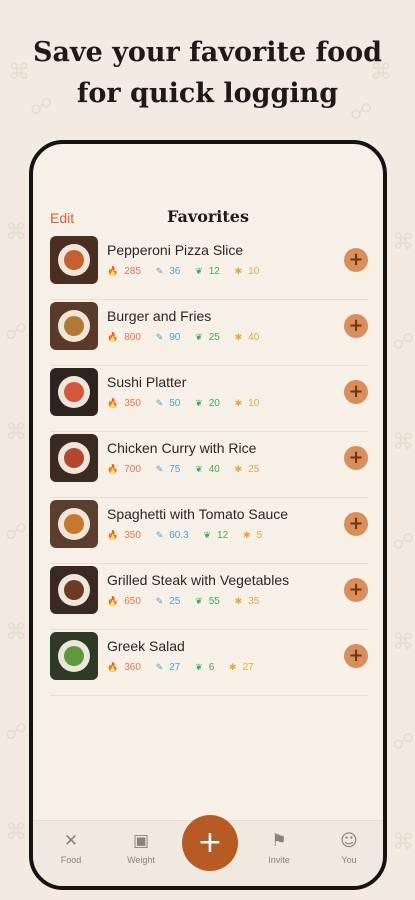 This screenshot has width=415, height=900. Describe the element at coordinates (146, 646) in the screenshot. I see `food-name: Greek Salad` at that location.